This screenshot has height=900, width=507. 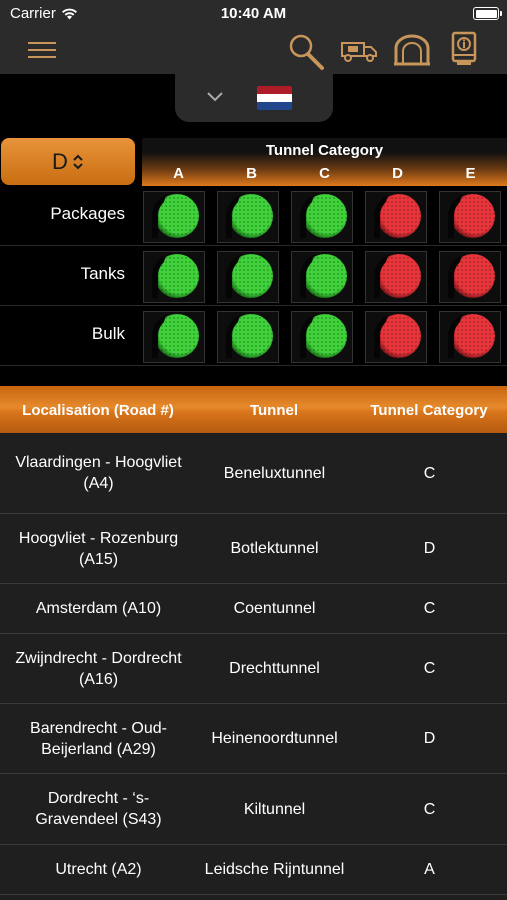 What do you see at coordinates (98, 798) in the screenshot?
I see `localisation-line1: Dordrecht - ‘s-` at bounding box center [98, 798].